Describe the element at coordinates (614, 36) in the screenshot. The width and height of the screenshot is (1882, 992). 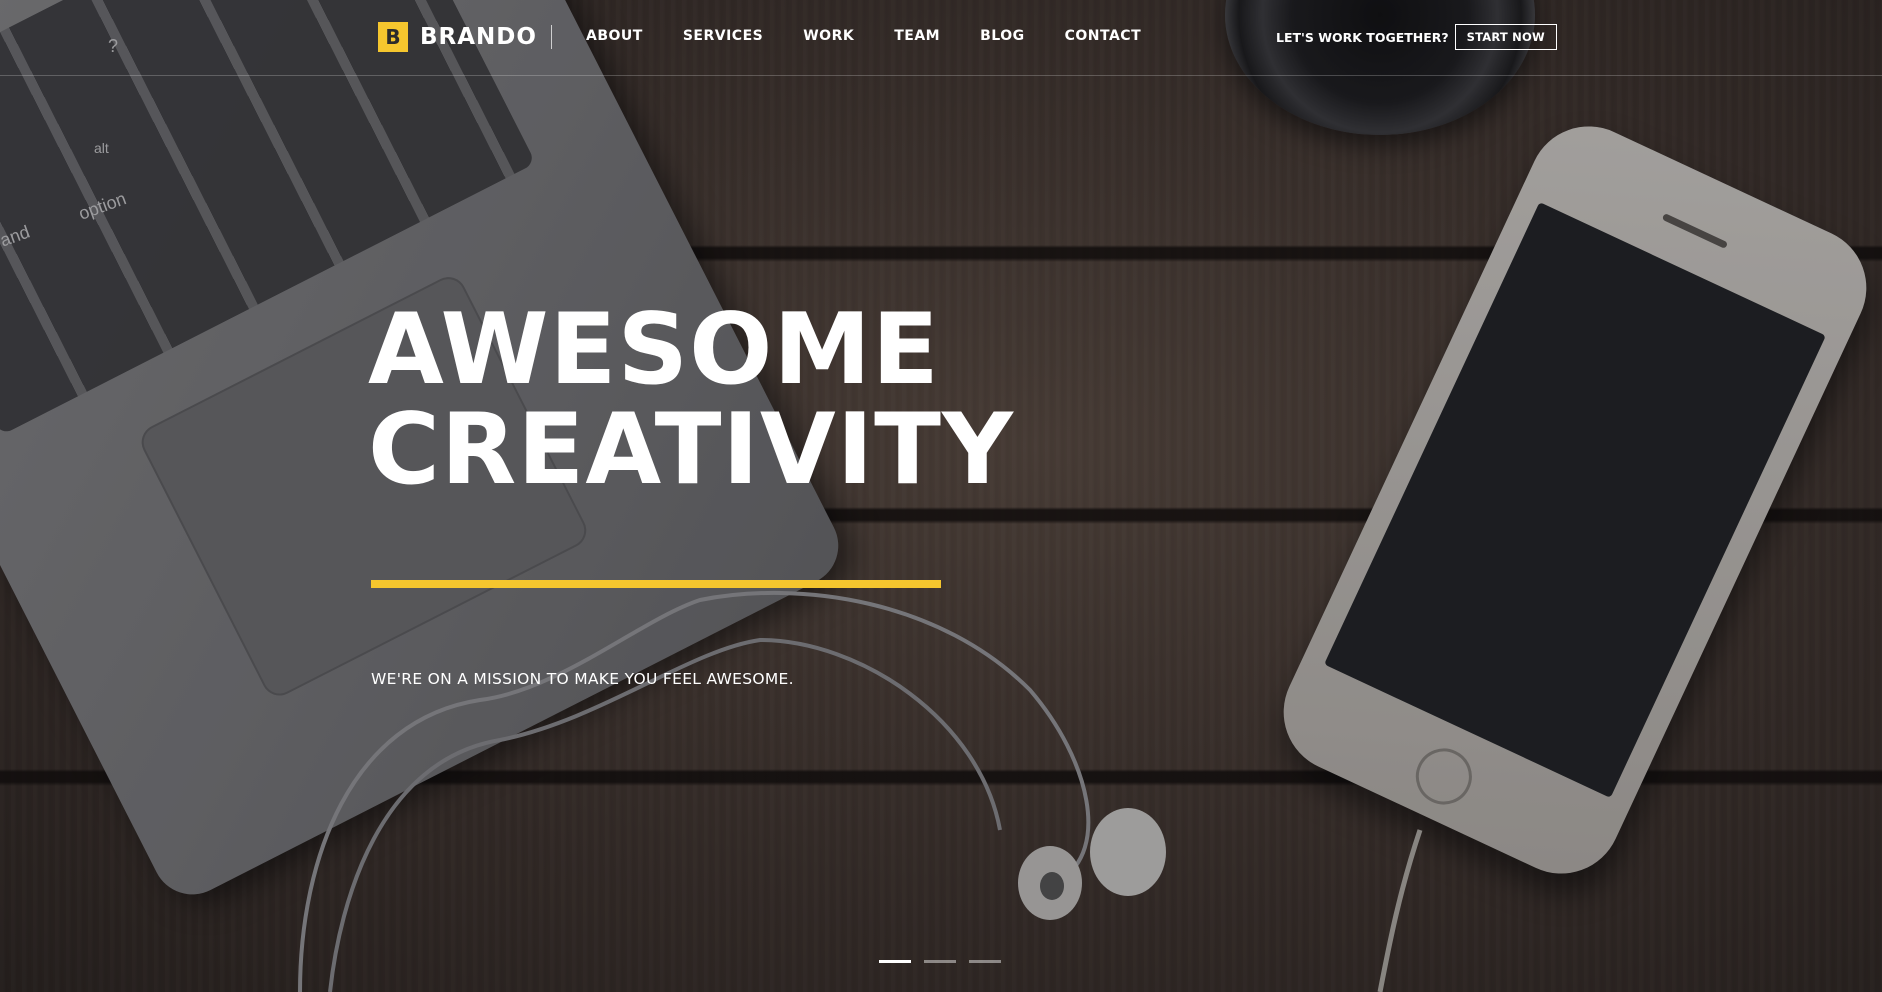
I see `nav-item-about: ABOUT` at that location.